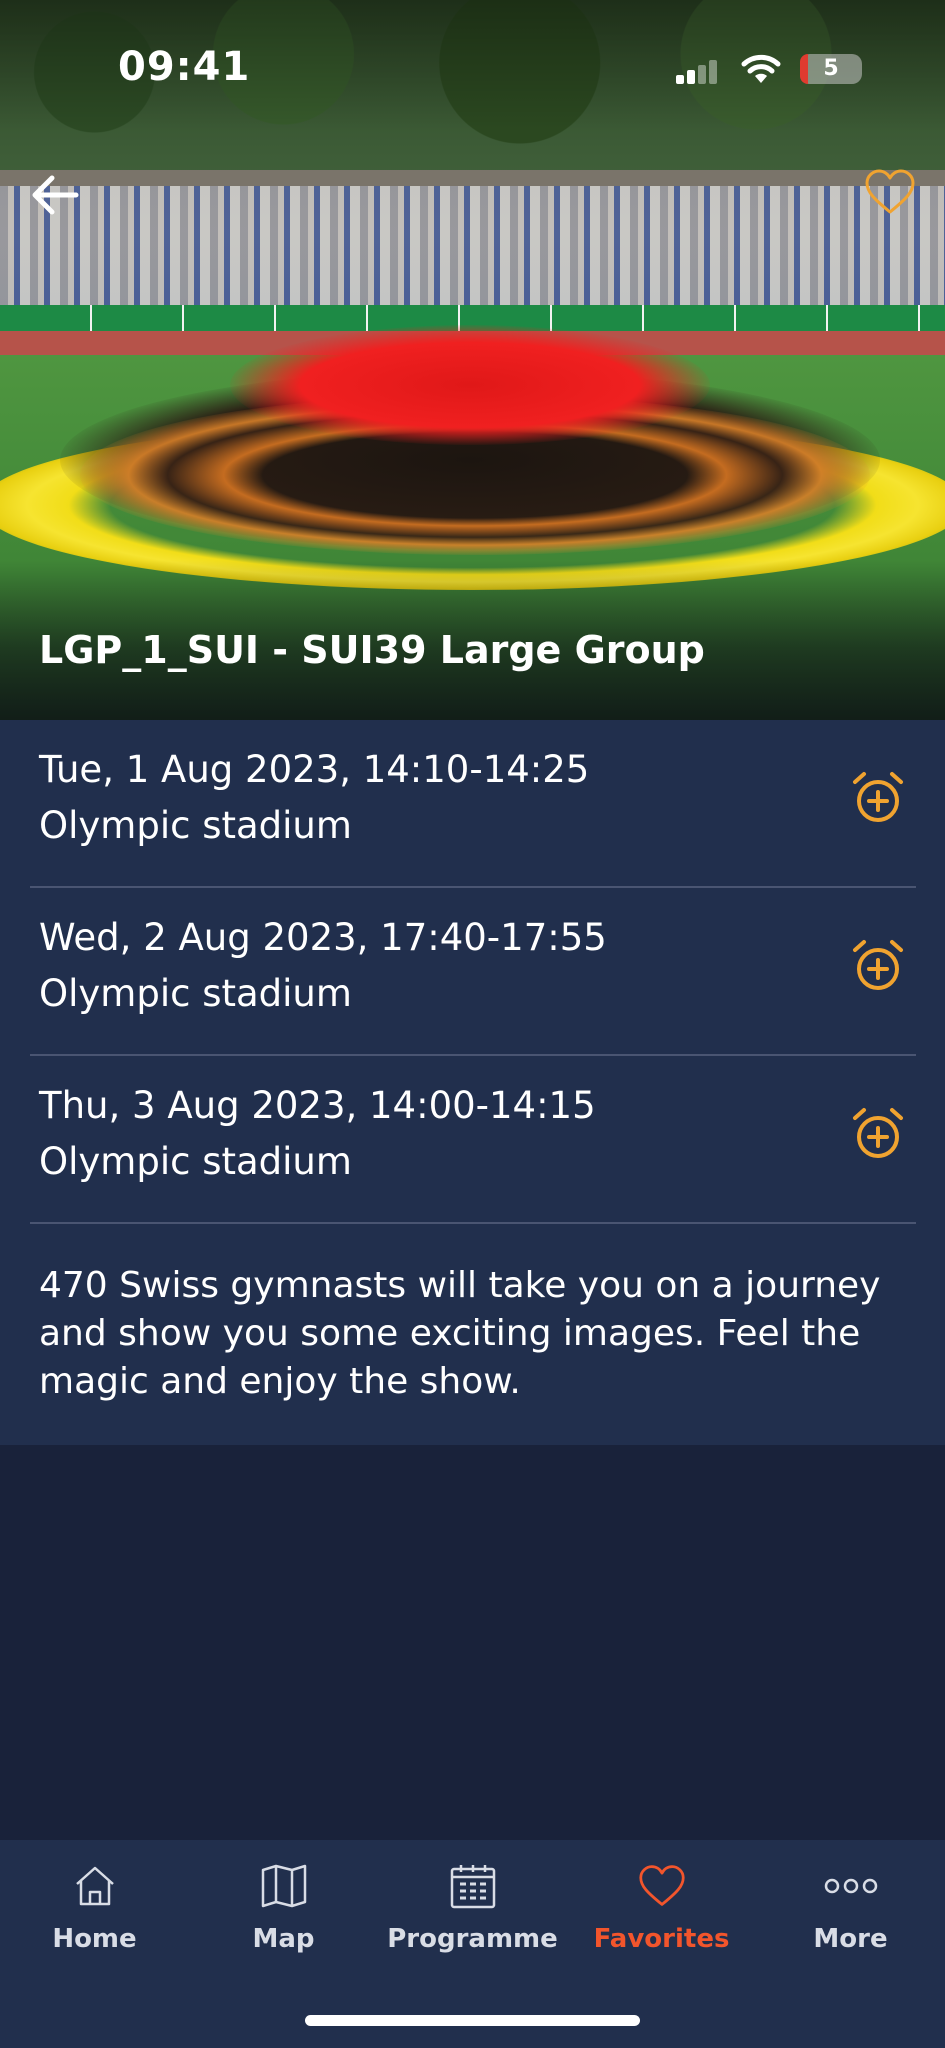 The width and height of the screenshot is (945, 2048). I want to click on battery-icon: 5, so click(831, 69).